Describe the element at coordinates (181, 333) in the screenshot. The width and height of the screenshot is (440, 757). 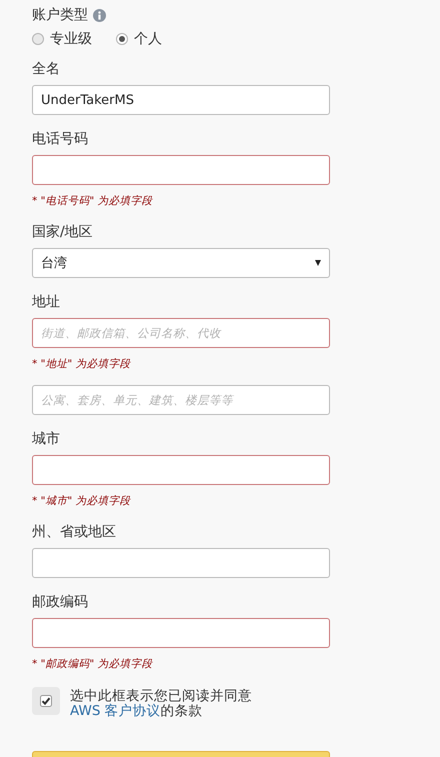
I see `input-field: 街道、邮政信箱、公司名称、代收` at that location.